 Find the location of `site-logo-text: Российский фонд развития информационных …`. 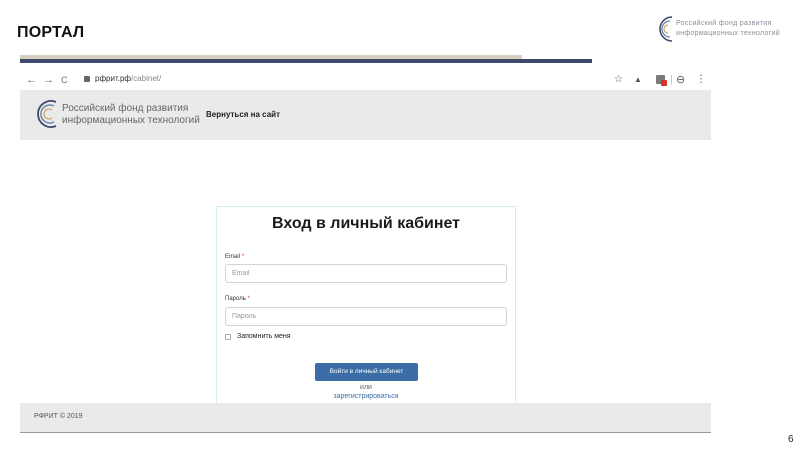

site-logo-text: Российский фонд развития информационных … is located at coordinates (131, 115).